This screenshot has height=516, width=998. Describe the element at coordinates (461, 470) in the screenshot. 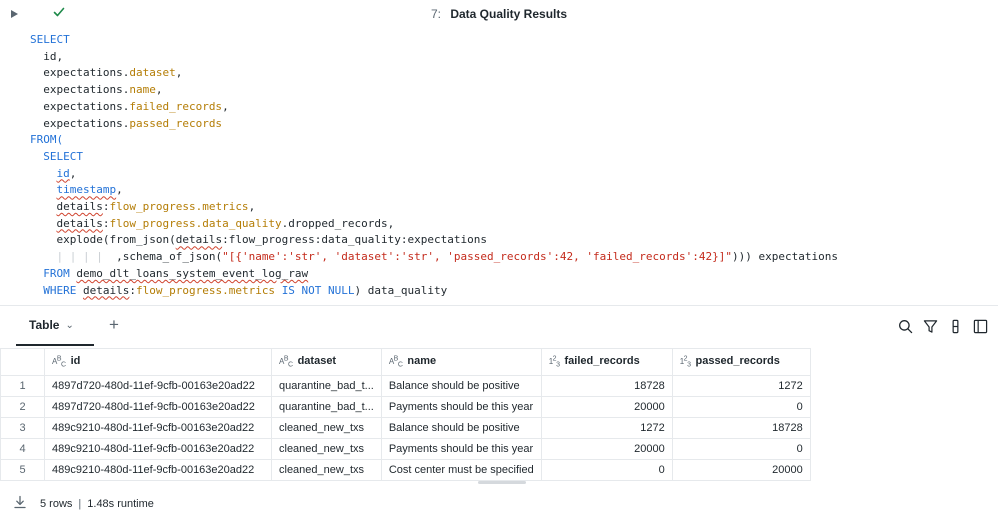

I see `table-cell-name: Cost center must be specified` at that location.